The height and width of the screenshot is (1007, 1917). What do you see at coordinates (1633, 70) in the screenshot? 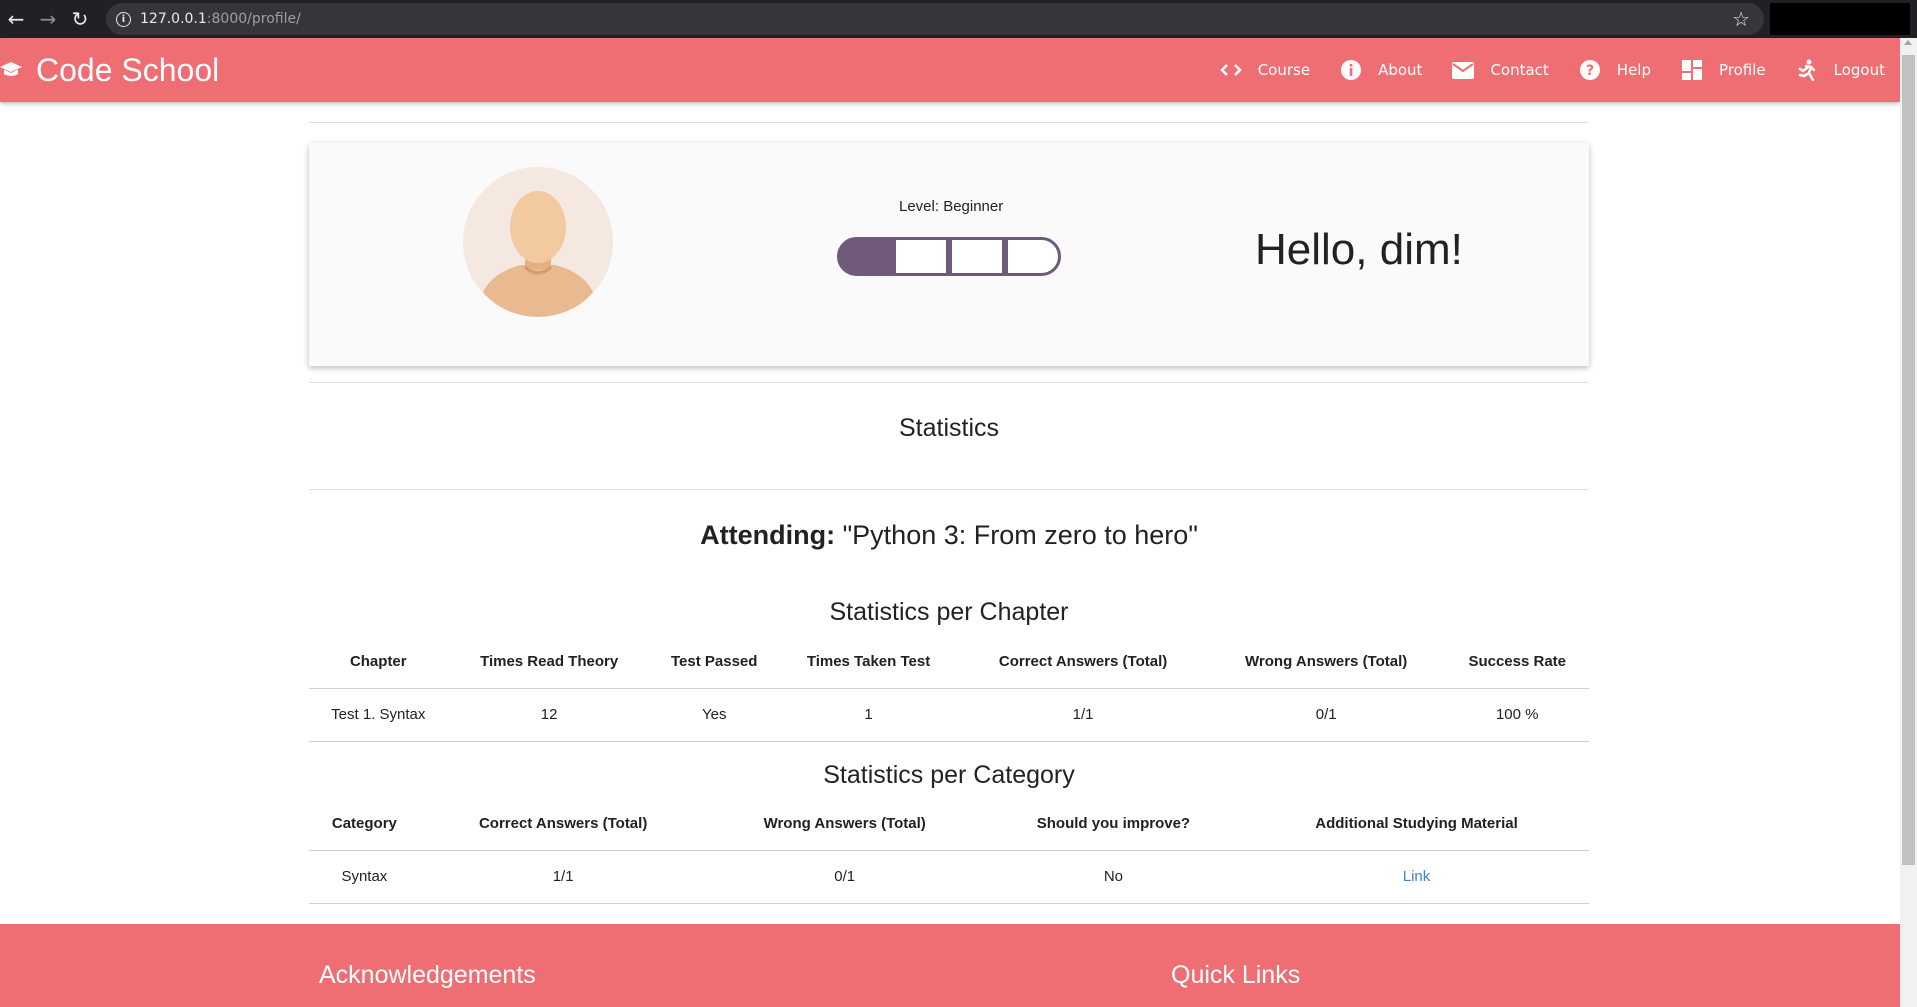
I see `nav-help-label: Help` at bounding box center [1633, 70].